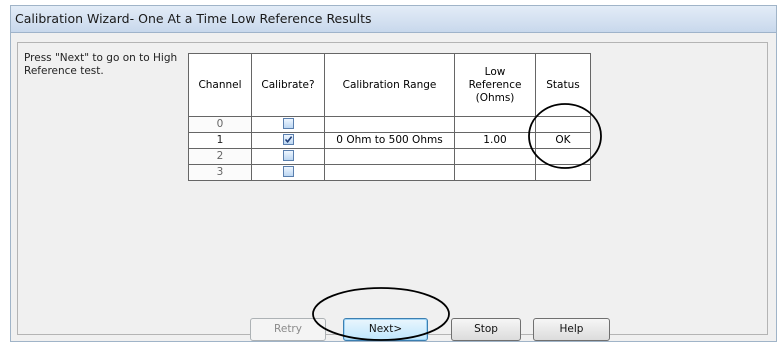 Image resolution: width=783 pixels, height=348 pixels. What do you see at coordinates (563, 140) in the screenshot?
I see `status-cell: OK` at bounding box center [563, 140].